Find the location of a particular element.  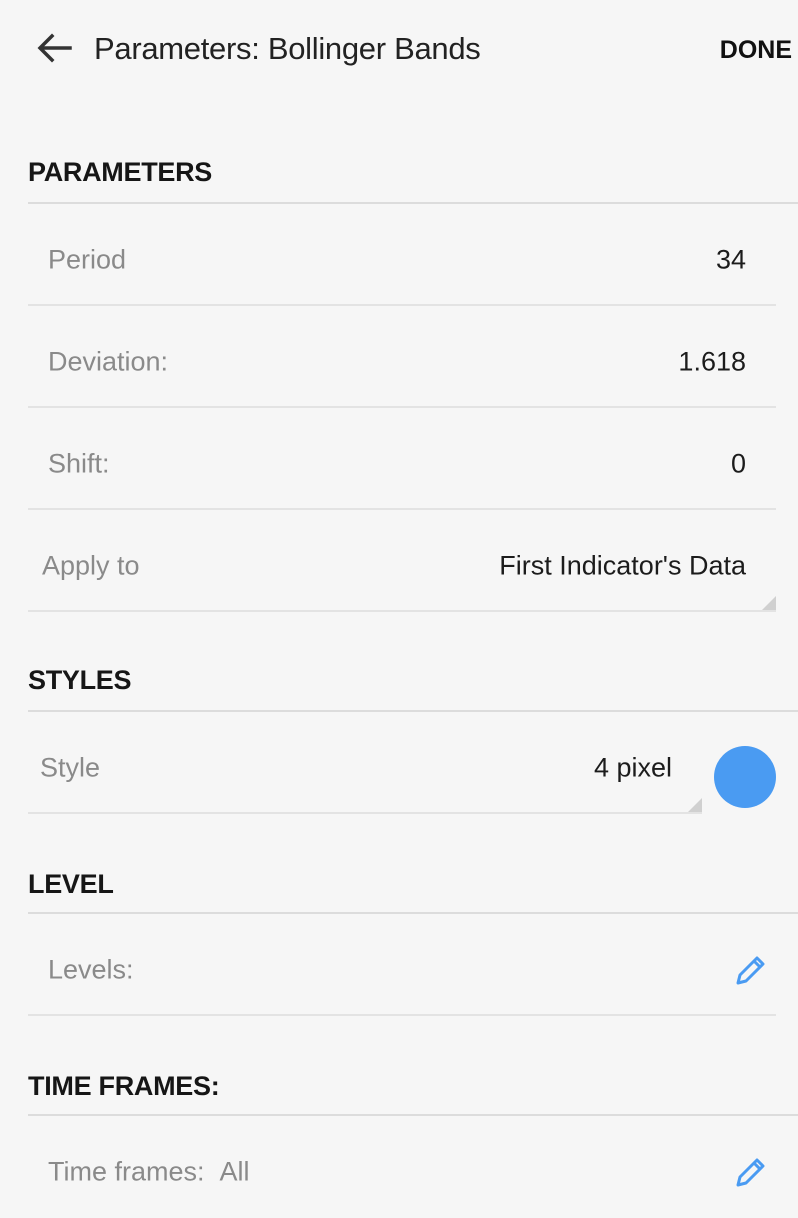

time-frames-field: Time frames: All is located at coordinates (402, 1172).